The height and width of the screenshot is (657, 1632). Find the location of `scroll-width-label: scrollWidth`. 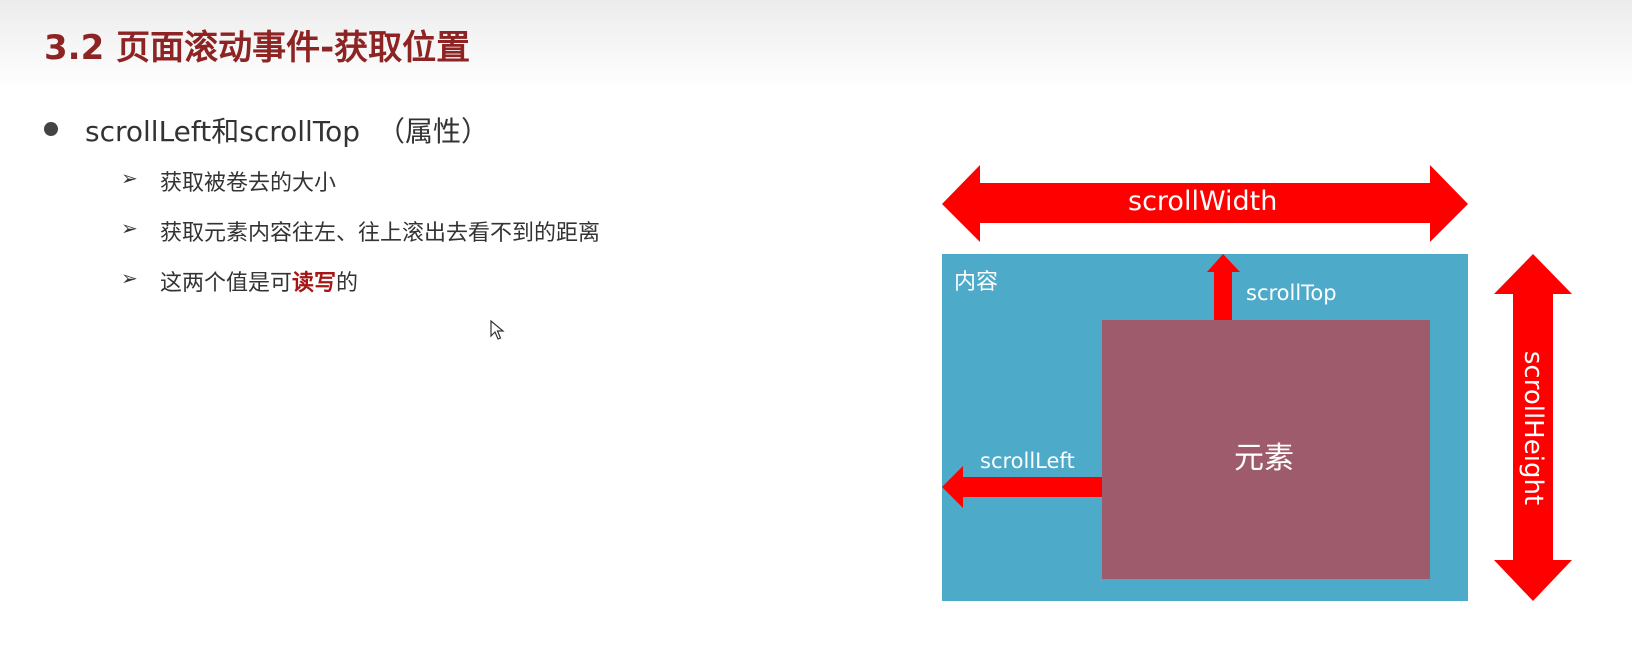

scroll-width-label: scrollWidth is located at coordinates (1203, 201).